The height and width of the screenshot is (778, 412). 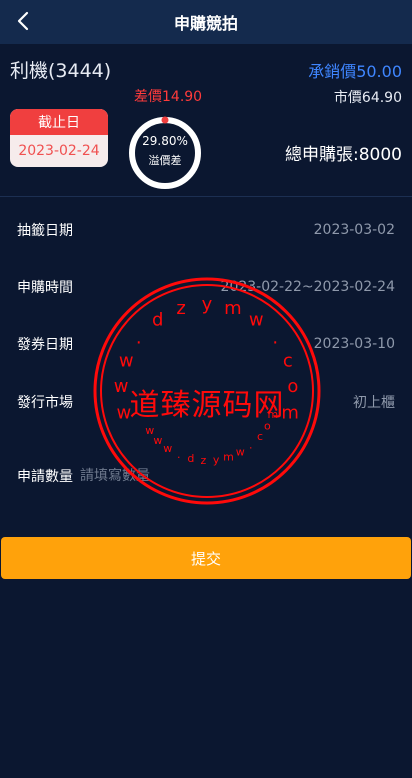 I want to click on deadline-card: 截止日 2023-02-24, so click(x=59, y=138).